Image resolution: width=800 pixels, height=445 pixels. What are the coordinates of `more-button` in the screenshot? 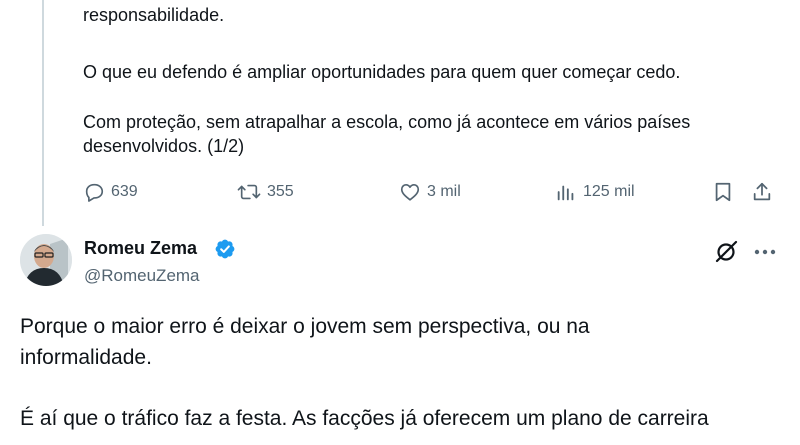 It's located at (765, 251).